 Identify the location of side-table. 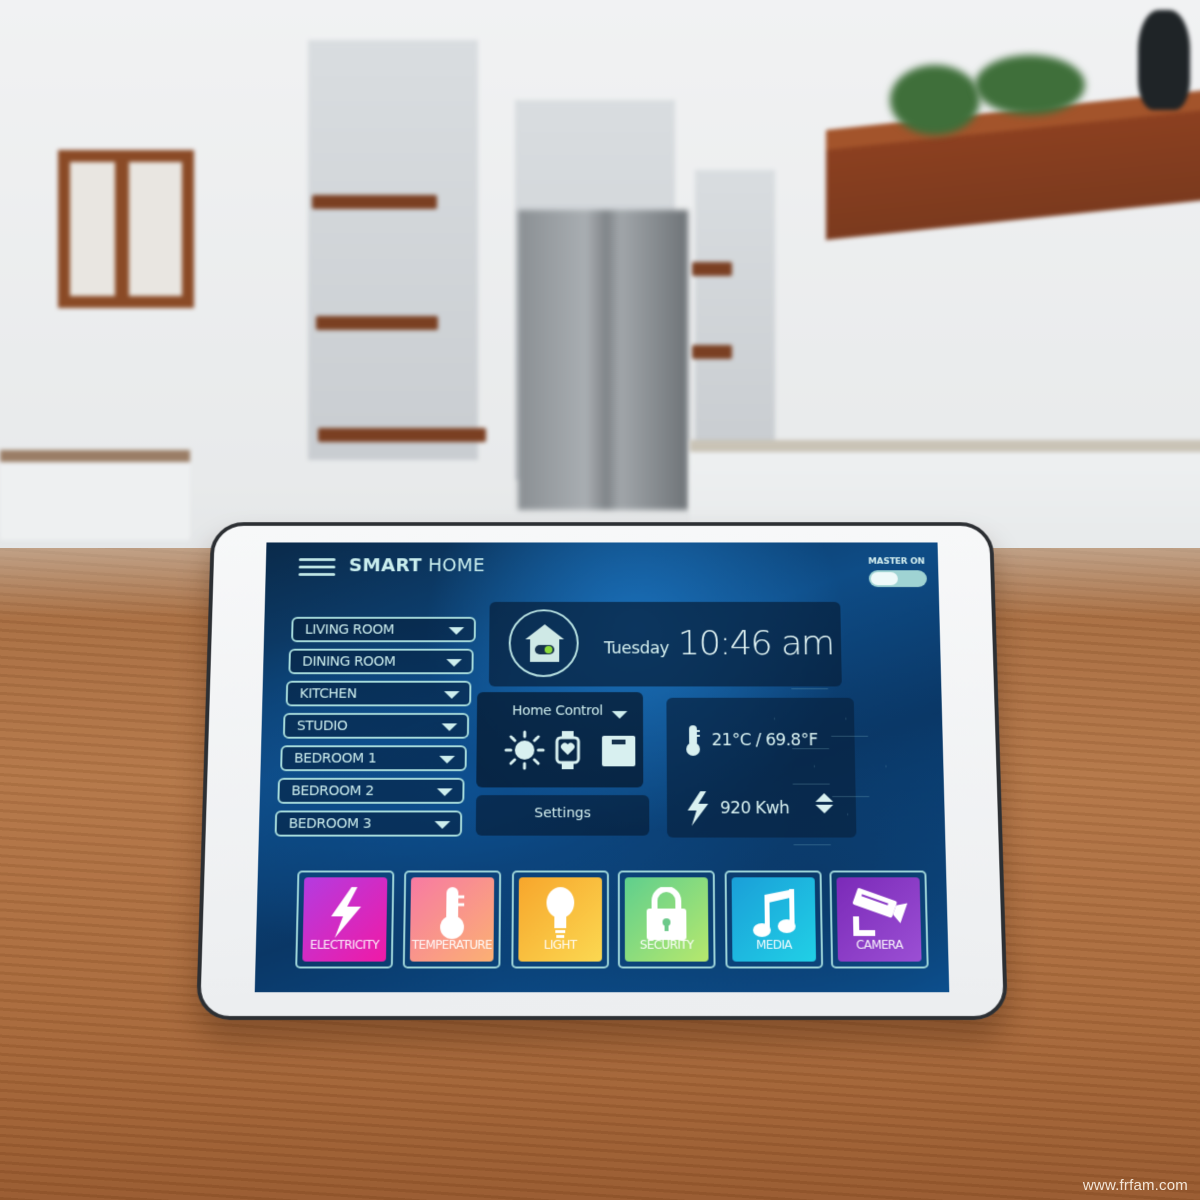
(95, 495).